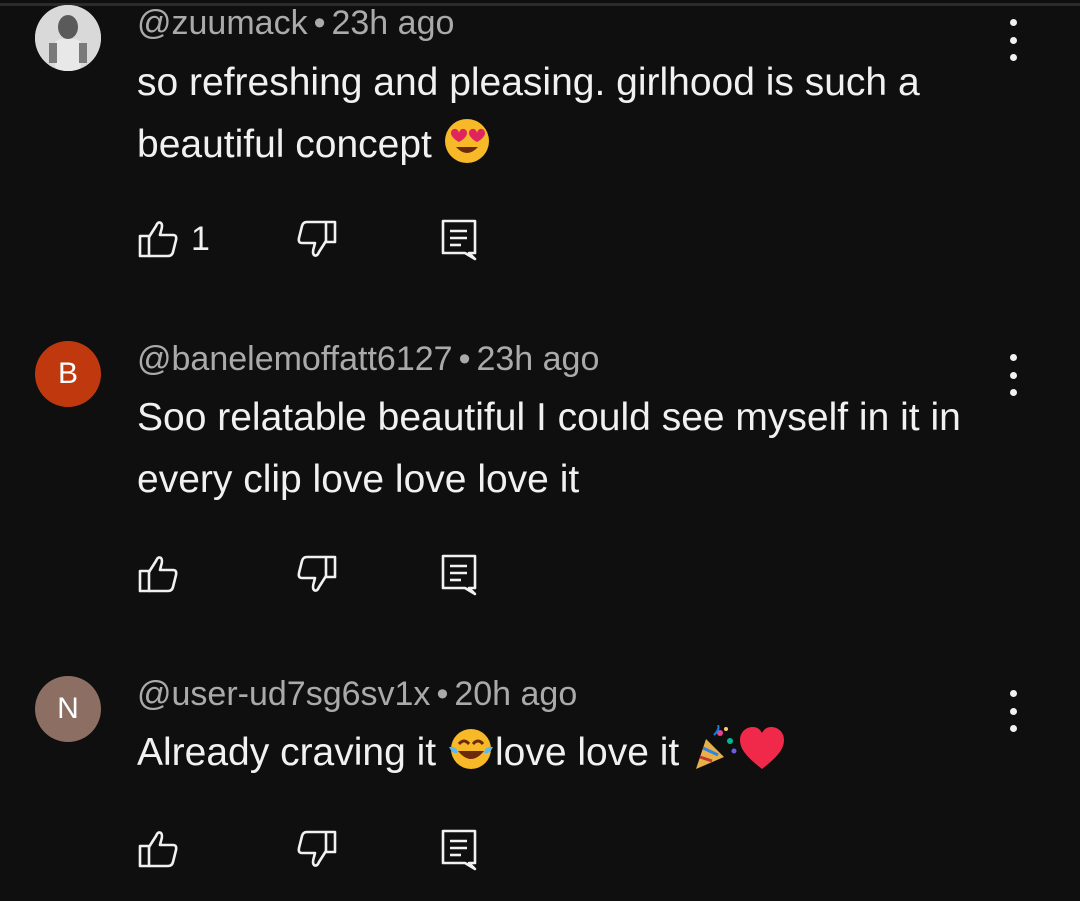 The image size is (1080, 901). What do you see at coordinates (716, 747) in the screenshot?
I see `party-popper-emoji-icon` at bounding box center [716, 747].